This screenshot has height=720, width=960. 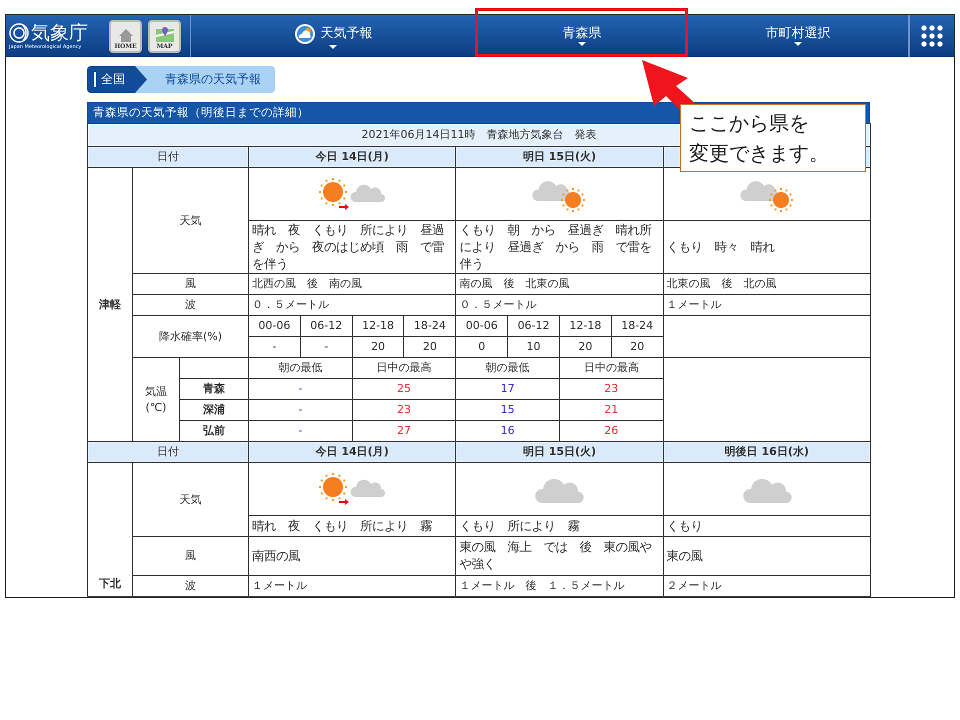 What do you see at coordinates (164, 34) in the screenshot?
I see `map-pin-icon` at bounding box center [164, 34].